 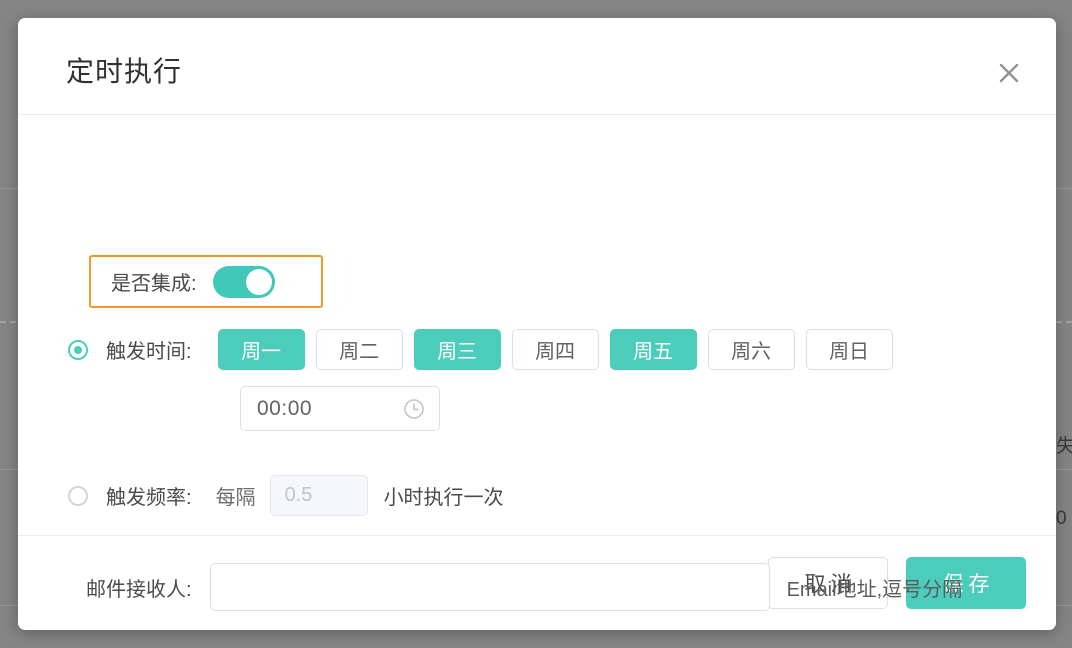 What do you see at coordinates (139, 589) in the screenshot?
I see `email-recipients-label: 邮件接收人:` at bounding box center [139, 589].